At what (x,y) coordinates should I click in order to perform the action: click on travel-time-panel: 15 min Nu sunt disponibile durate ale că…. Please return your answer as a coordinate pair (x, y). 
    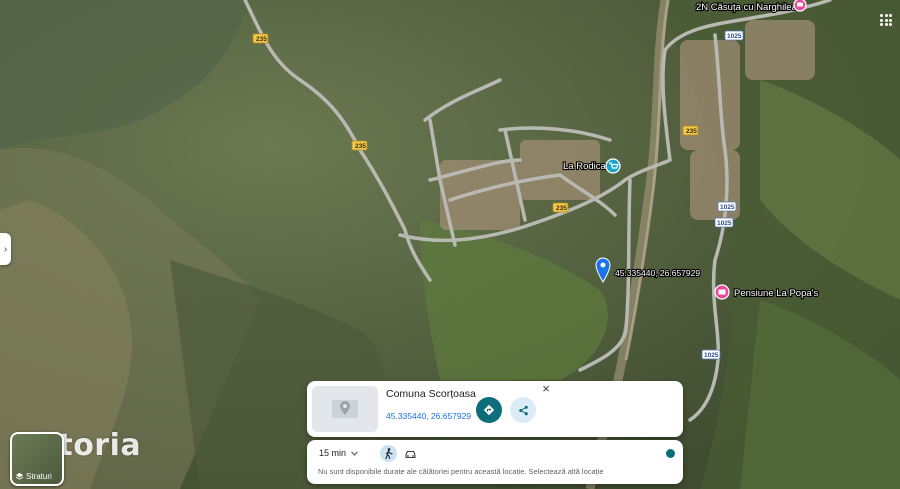
    Looking at the image, I should click on (495, 462).